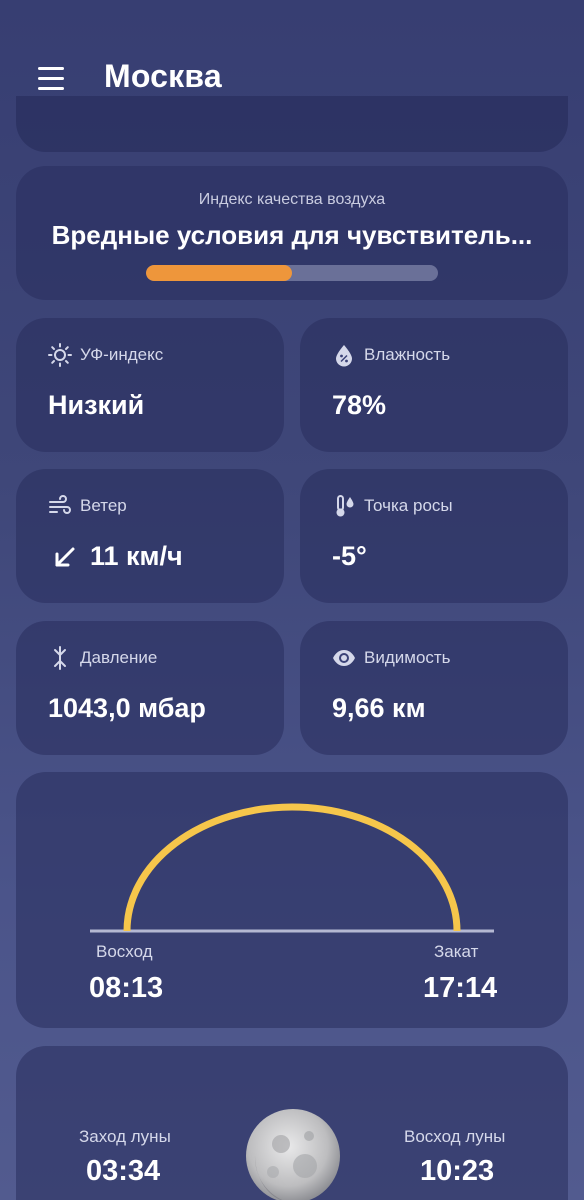  What do you see at coordinates (349, 556) in the screenshot?
I see `dew-point-value: -5°` at bounding box center [349, 556].